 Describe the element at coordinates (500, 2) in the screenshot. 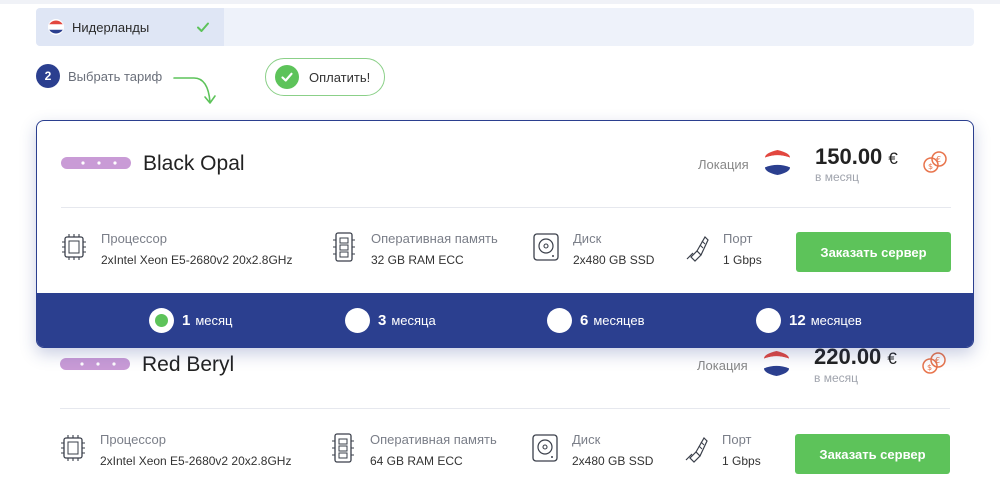

I see `top-divider` at that location.